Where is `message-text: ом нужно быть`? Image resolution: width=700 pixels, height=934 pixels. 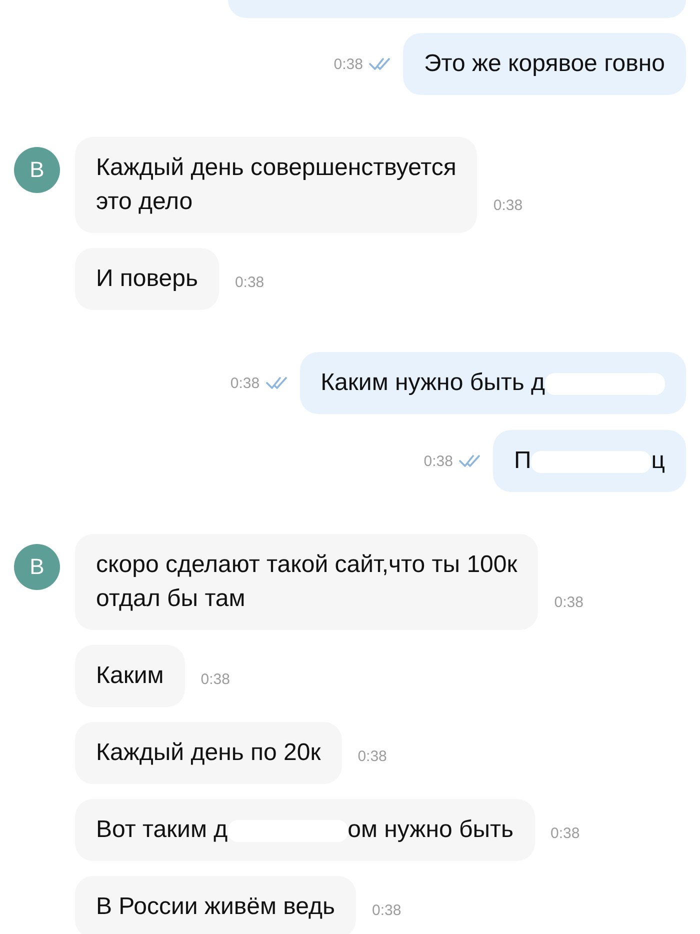 message-text: ом нужно быть is located at coordinates (431, 829).